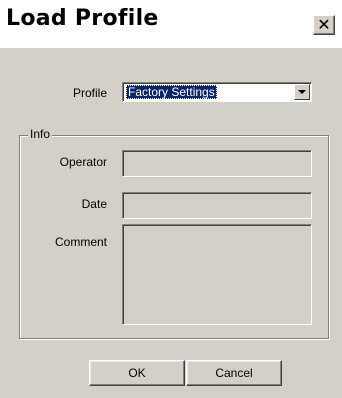  I want to click on window-title: Load Profile, so click(82, 18).